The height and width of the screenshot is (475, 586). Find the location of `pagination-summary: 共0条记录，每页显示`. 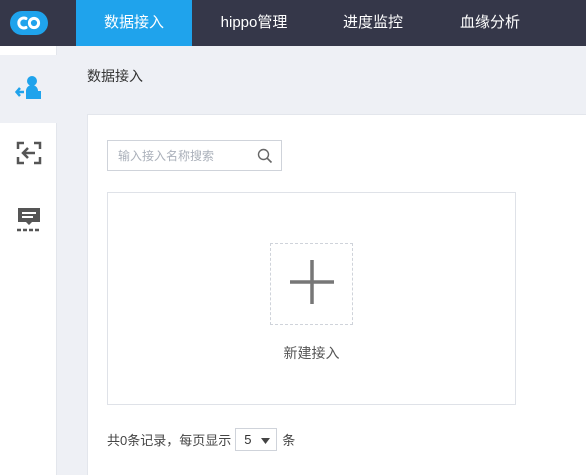

pagination-summary: 共0条记录，每页显示 is located at coordinates (169, 440).